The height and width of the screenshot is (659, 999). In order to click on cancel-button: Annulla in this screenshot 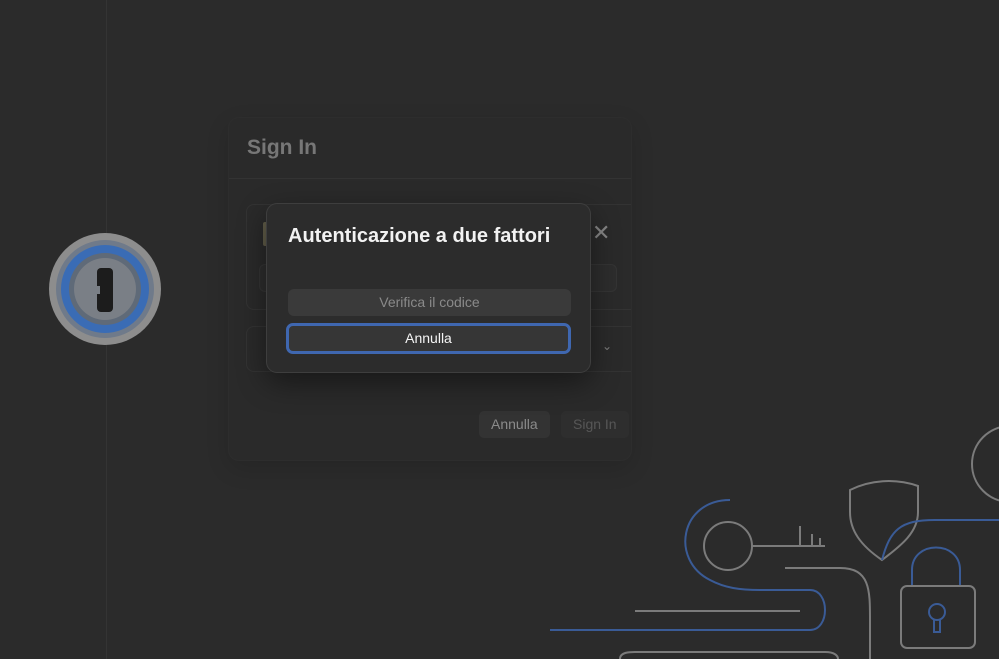, I will do `click(428, 338)`.